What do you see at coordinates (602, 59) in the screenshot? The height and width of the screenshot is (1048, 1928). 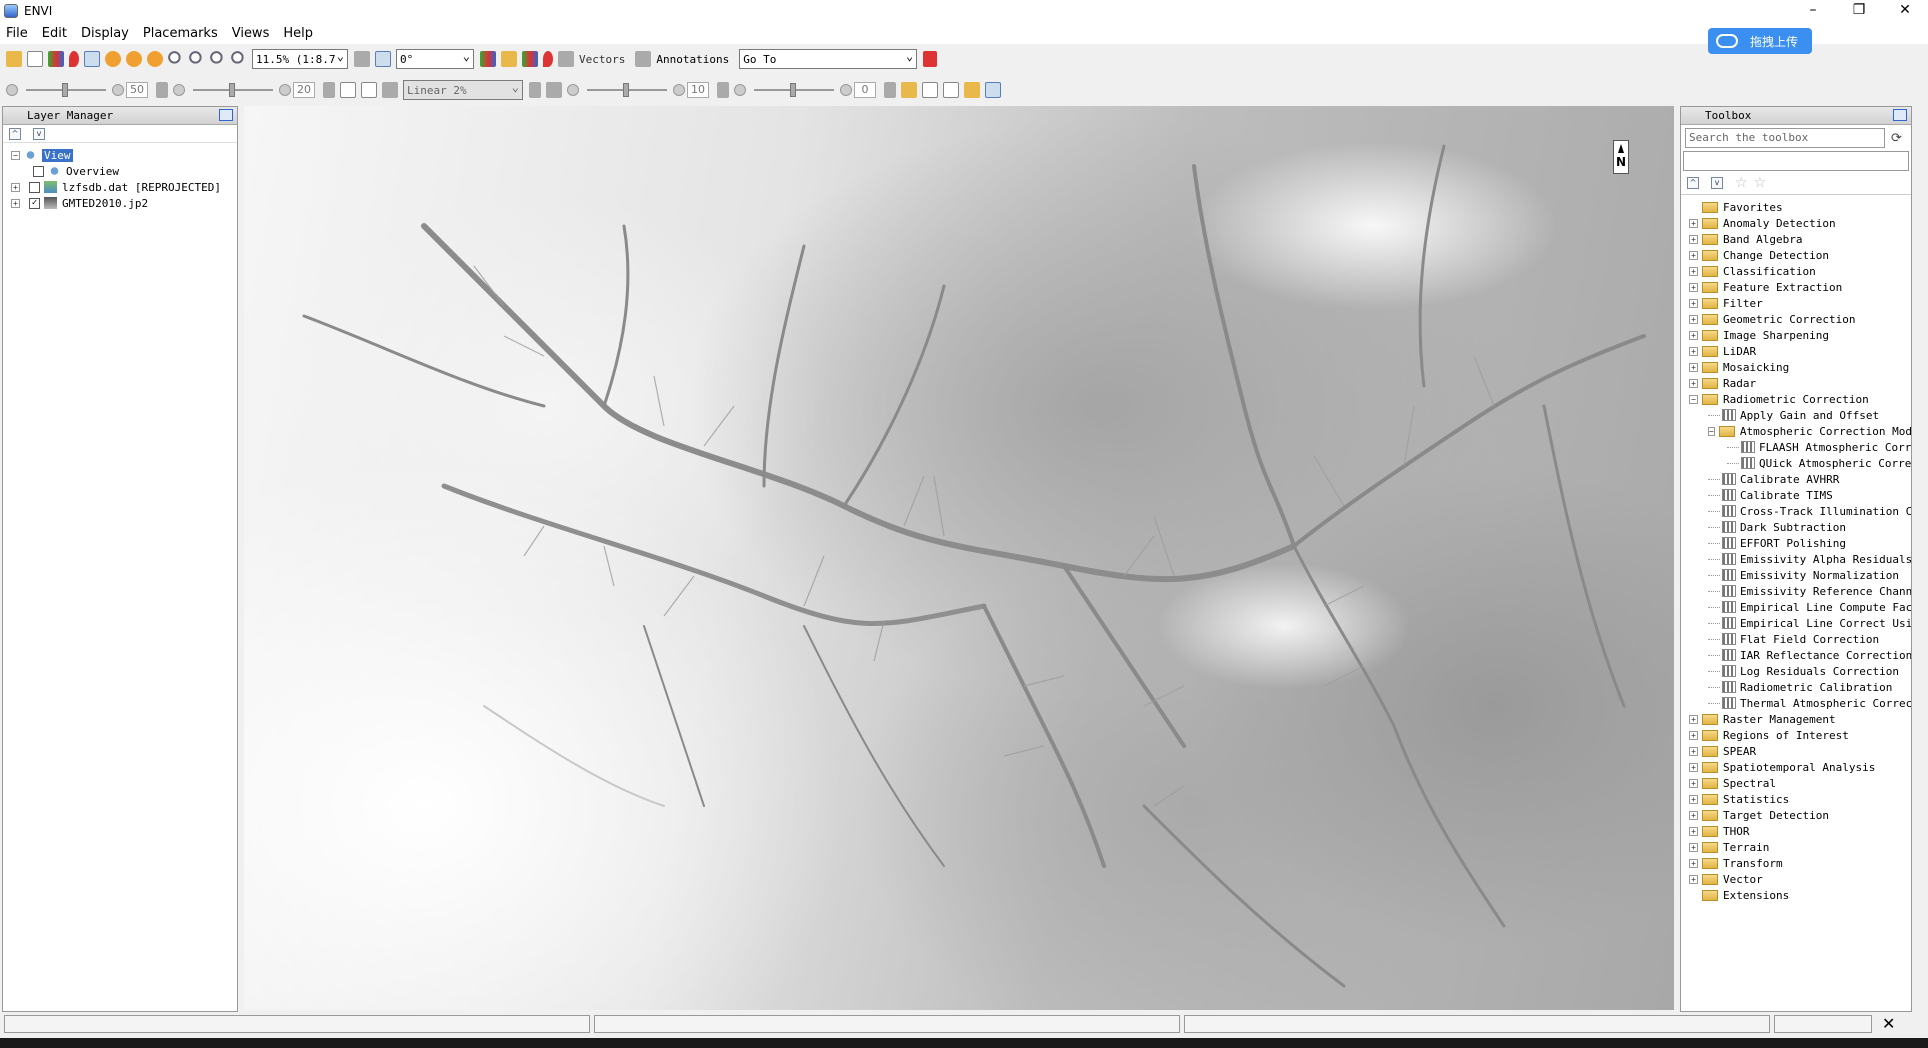 I see `vectors-button: Vectors` at bounding box center [602, 59].